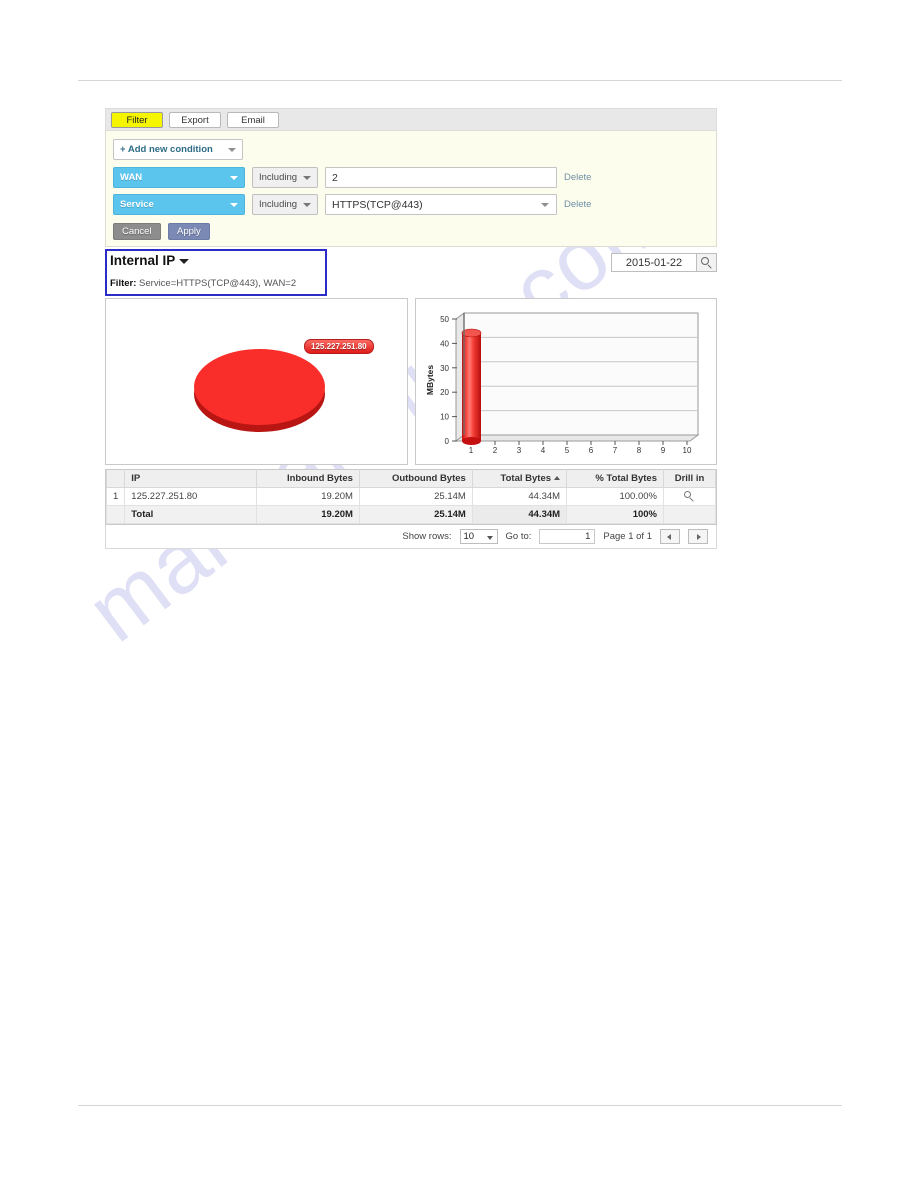  Describe the element at coordinates (195, 120) in the screenshot. I see `export-button: Export` at that location.